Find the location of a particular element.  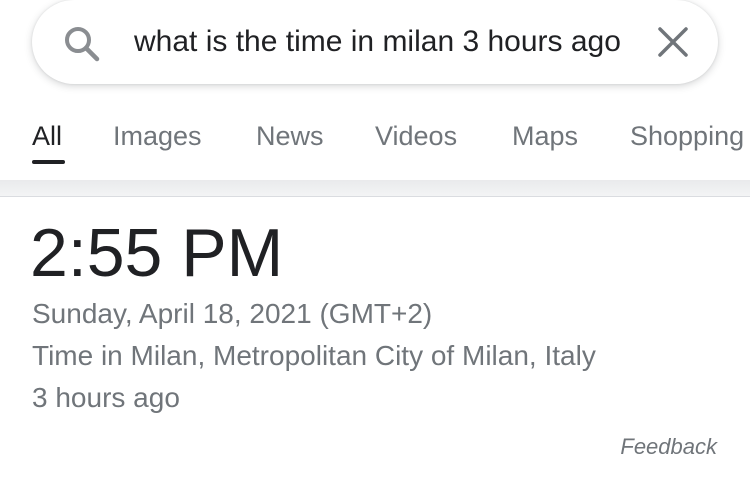

tab-videos: Videos is located at coordinates (416, 136).